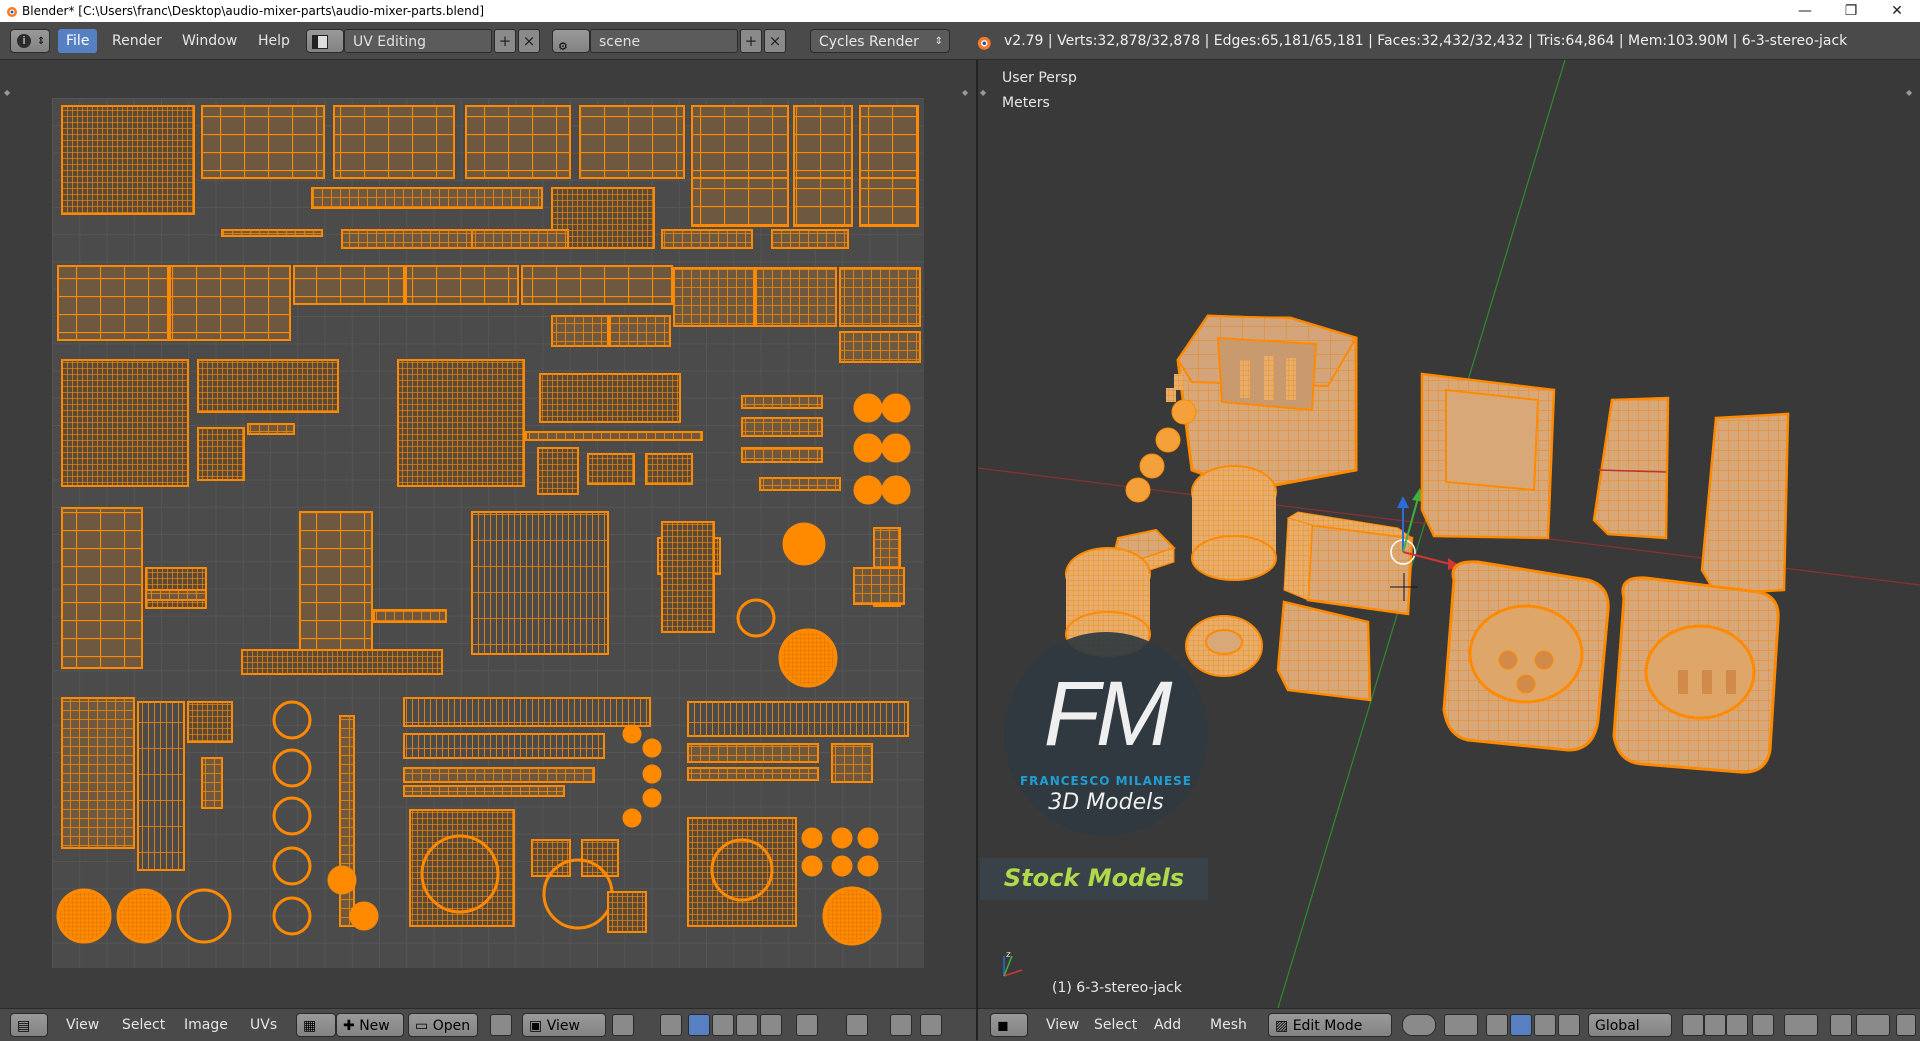 Image resolution: width=1920 pixels, height=1041 pixels. What do you see at coordinates (747, 1025) in the screenshot?
I see `face-select-icon` at bounding box center [747, 1025].